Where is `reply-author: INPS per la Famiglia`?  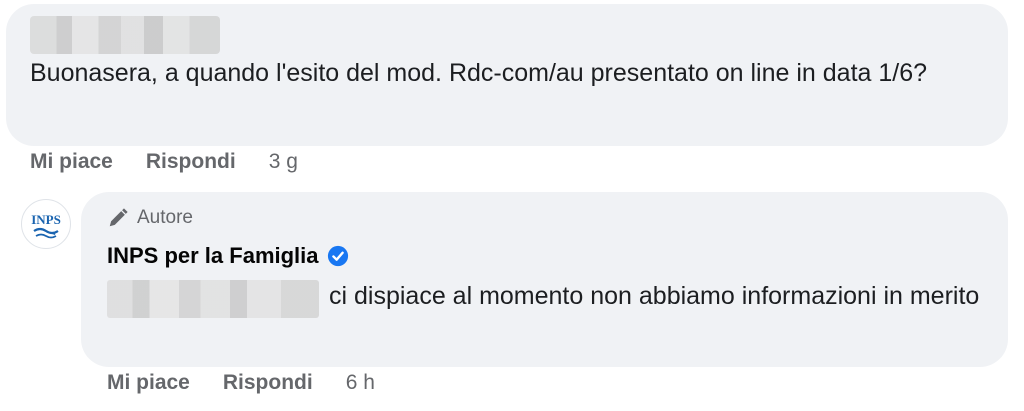 reply-author: INPS per la Famiglia is located at coordinates (228, 256).